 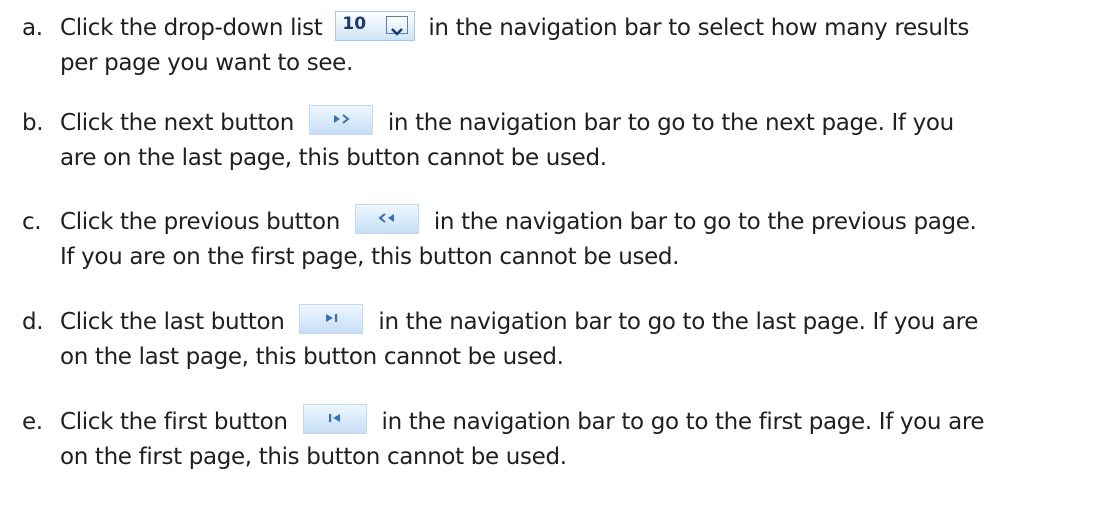 What do you see at coordinates (200, 222) in the screenshot?
I see `text-before-control: Click the previous button` at bounding box center [200, 222].